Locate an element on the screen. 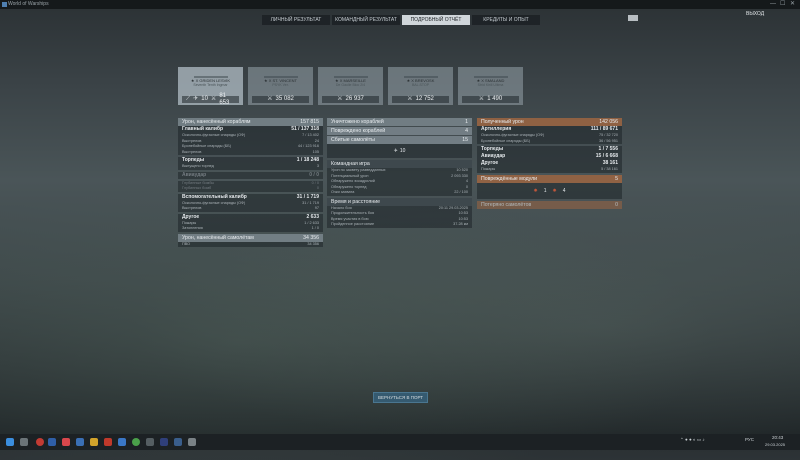 The height and width of the screenshot is (460, 800). ship-subtitle: PSYK Ver. is located at coordinates (280, 85).